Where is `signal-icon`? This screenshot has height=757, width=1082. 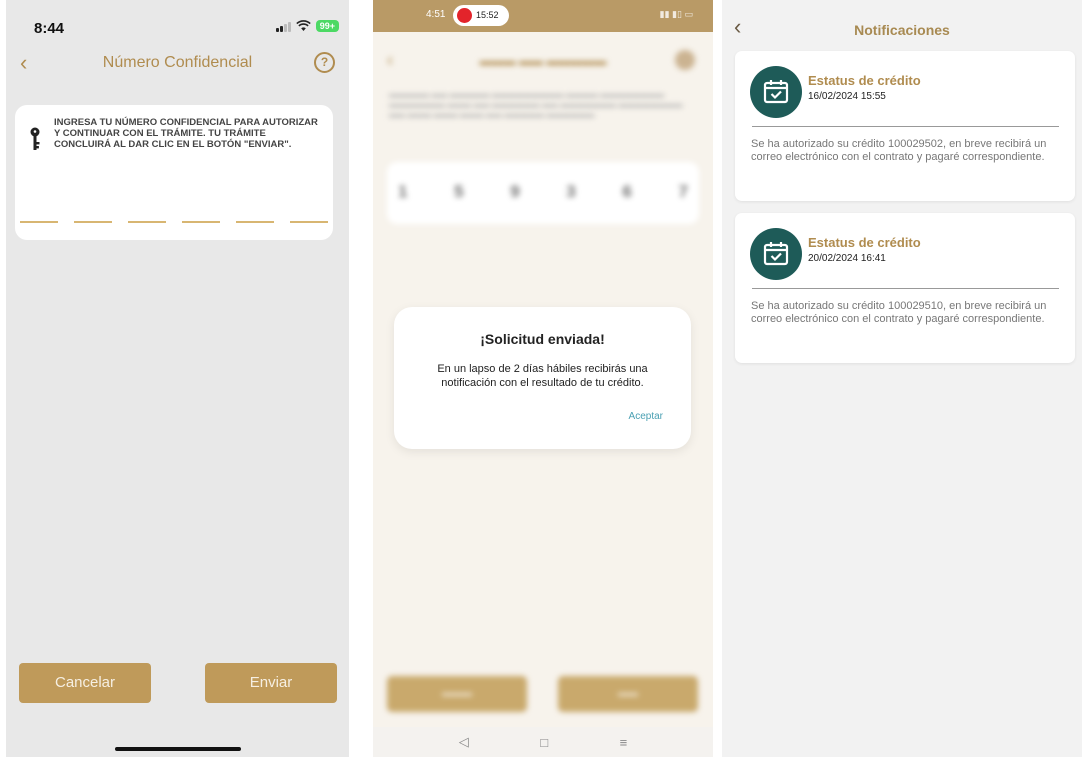
signal-icon is located at coordinates (283, 26).